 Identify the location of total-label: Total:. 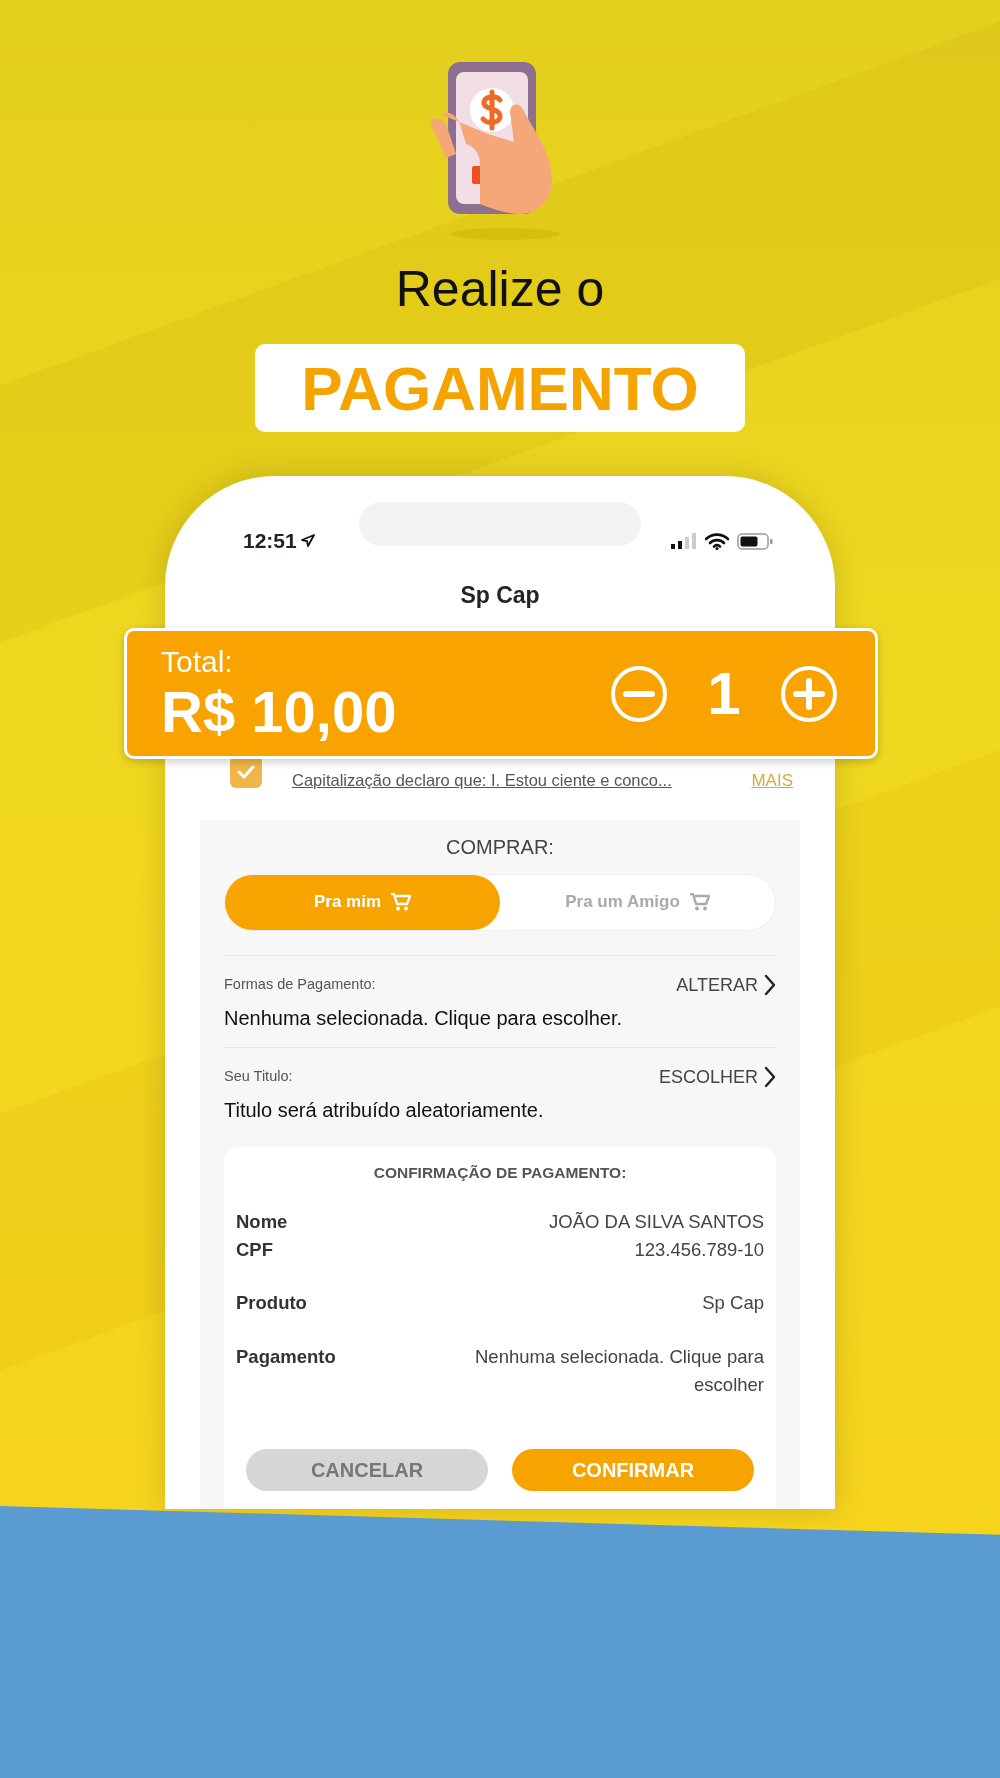
(197, 661).